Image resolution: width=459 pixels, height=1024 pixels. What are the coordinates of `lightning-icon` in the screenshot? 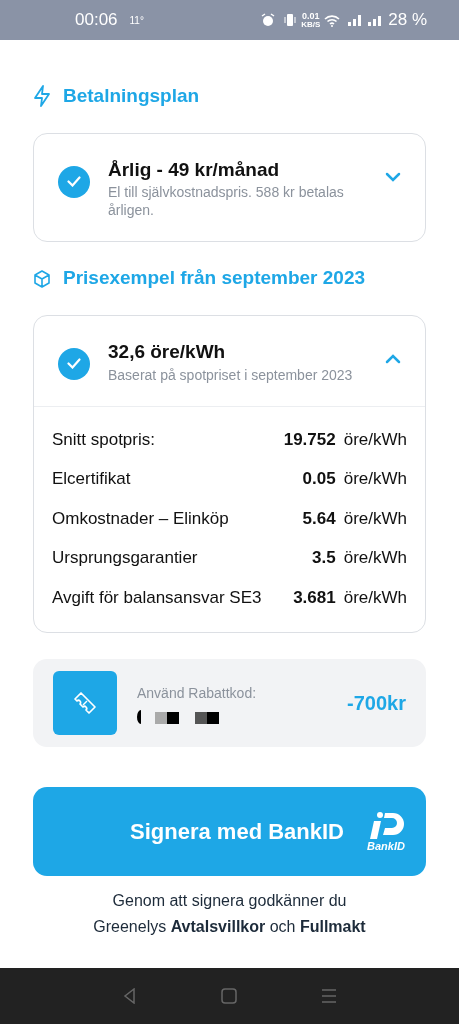 It's located at (42, 96).